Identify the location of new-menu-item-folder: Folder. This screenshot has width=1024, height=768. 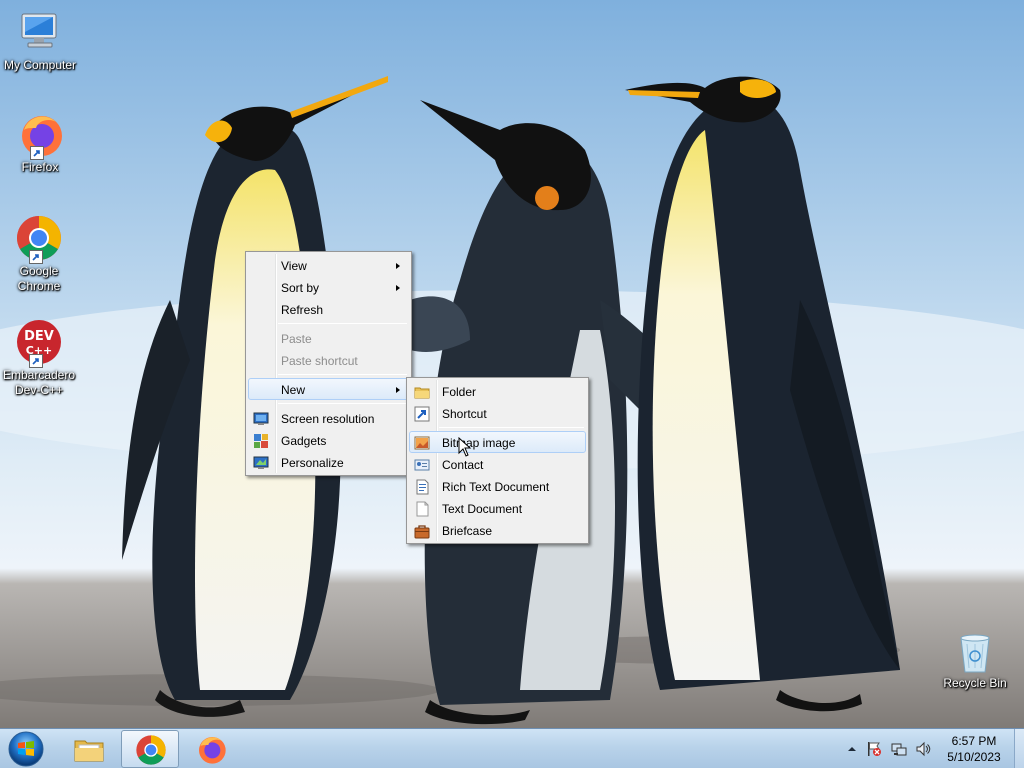
(497, 391).